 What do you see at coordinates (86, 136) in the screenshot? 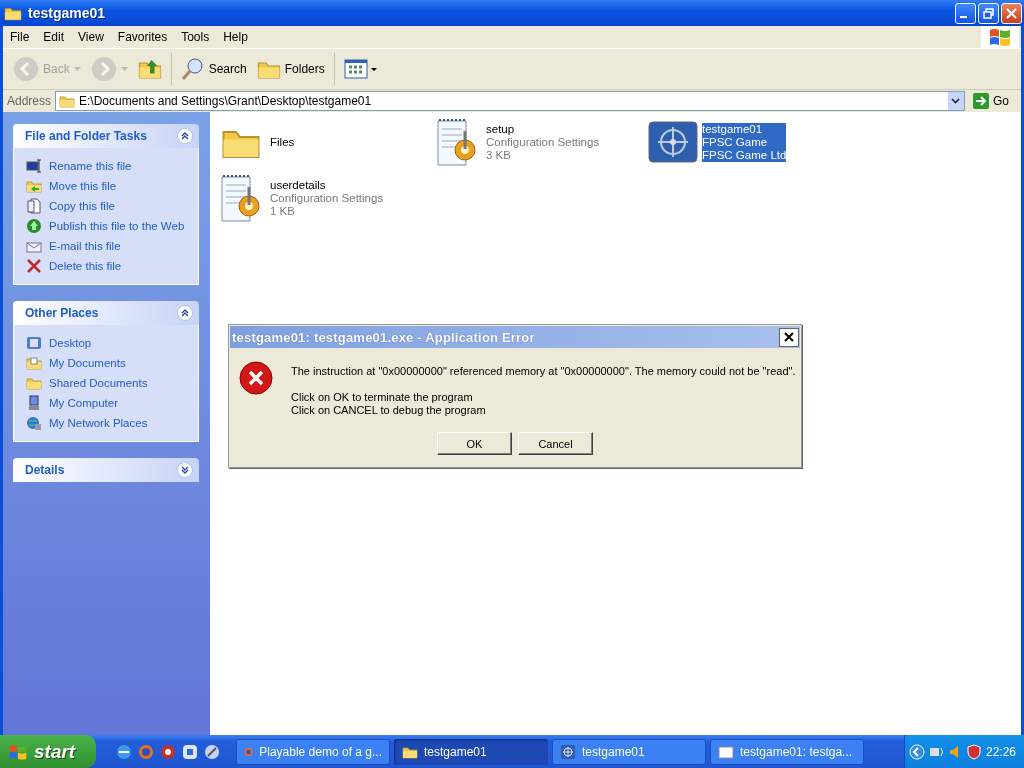
I see `panel-title: File and Folder Tasks` at bounding box center [86, 136].